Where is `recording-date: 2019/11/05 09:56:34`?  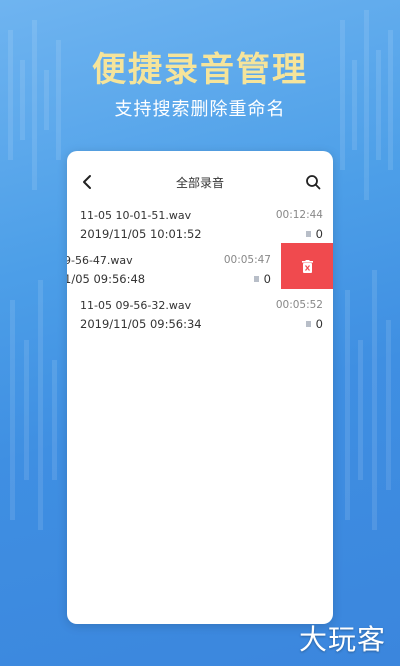
recording-date: 2019/11/05 09:56:34 is located at coordinates (141, 324).